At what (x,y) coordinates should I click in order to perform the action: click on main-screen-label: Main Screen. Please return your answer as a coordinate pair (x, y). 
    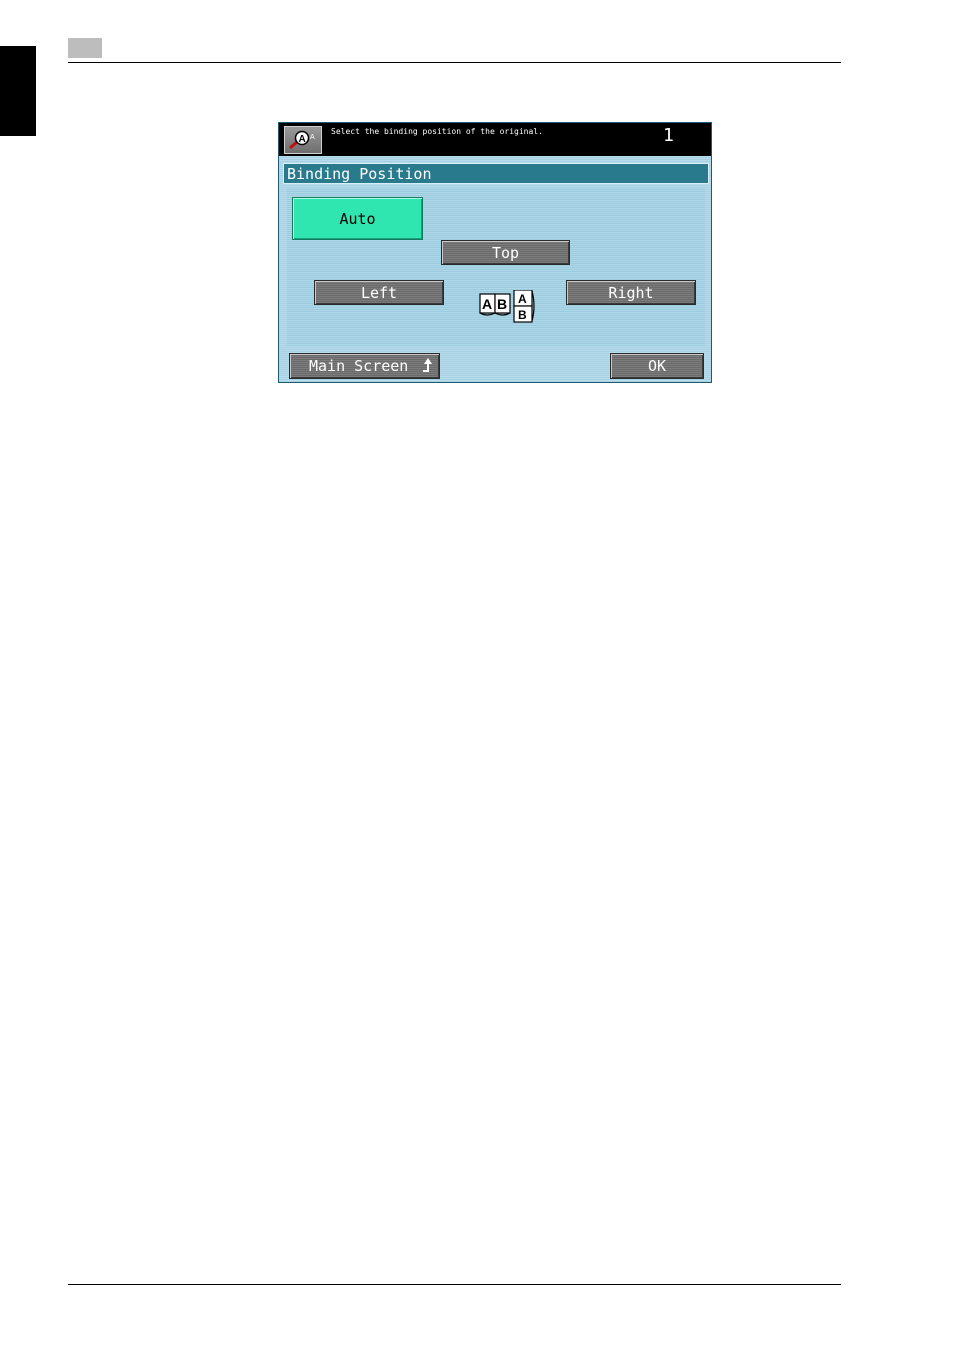
    Looking at the image, I should click on (359, 366).